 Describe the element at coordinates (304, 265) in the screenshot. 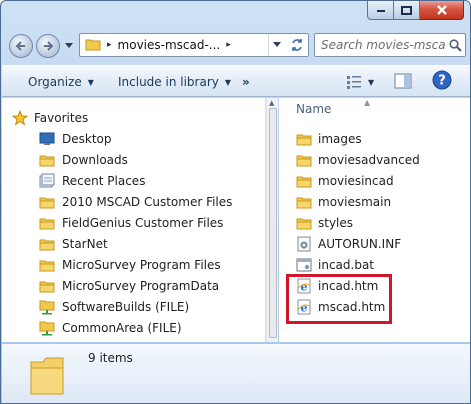

I see `batch-file-icon` at that location.